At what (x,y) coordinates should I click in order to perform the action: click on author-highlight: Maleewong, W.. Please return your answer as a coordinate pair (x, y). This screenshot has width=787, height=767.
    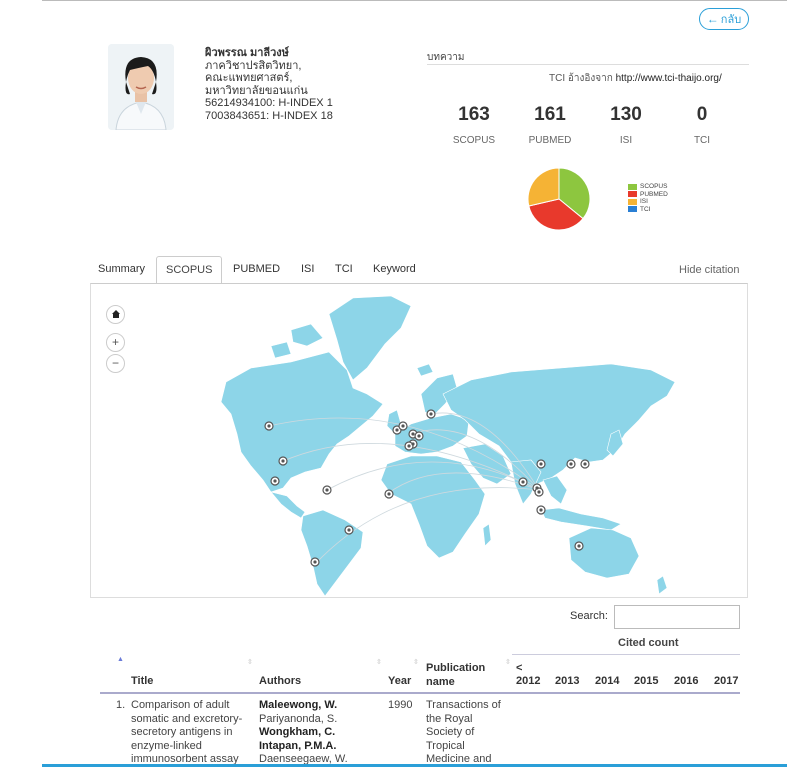
    Looking at the image, I should click on (298, 705).